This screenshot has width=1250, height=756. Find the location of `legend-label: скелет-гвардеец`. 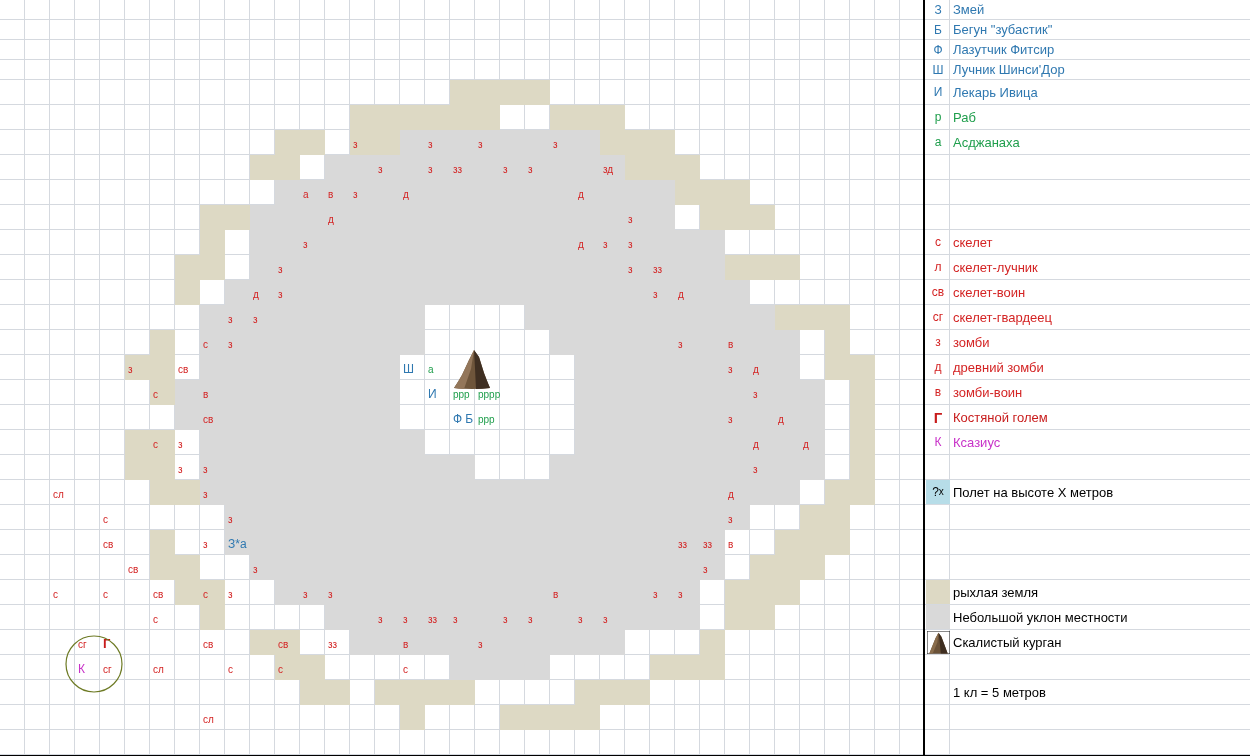

legend-label: скелет-гвардеец is located at coordinates (1002, 317).